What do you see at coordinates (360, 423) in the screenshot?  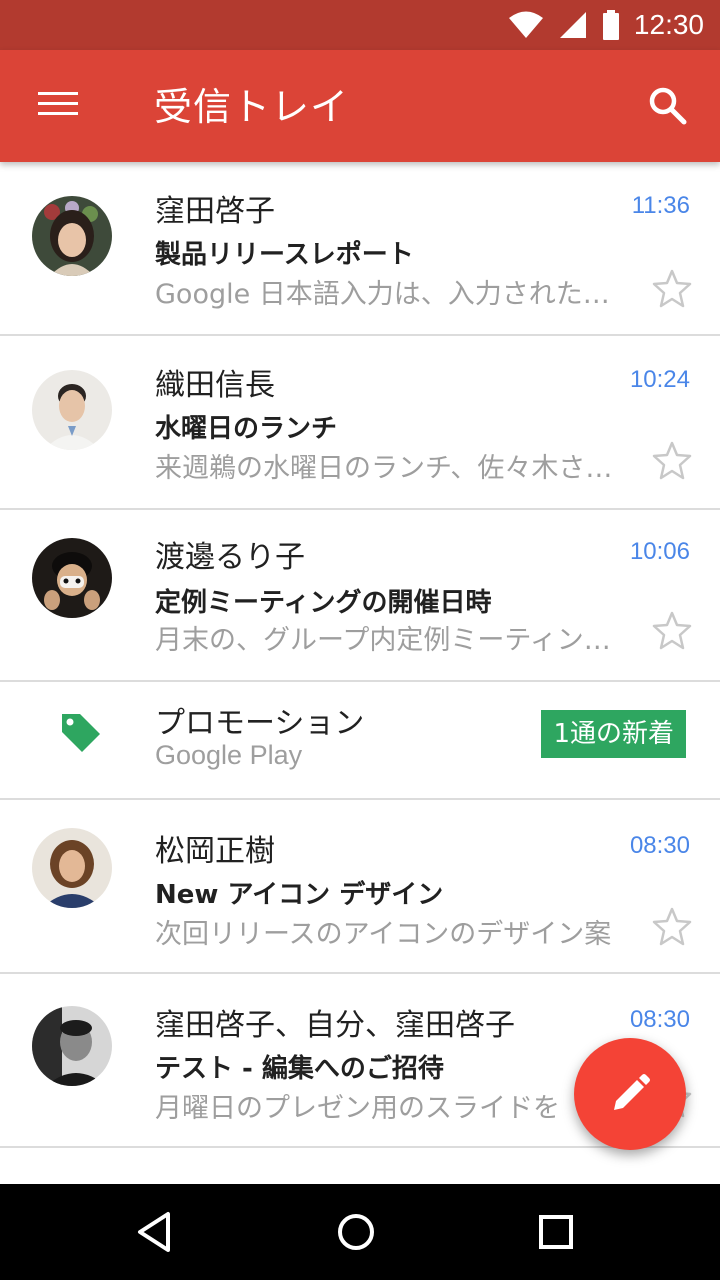 I see `email-row: 織田信長 10:24 水曜日のランチ 来週鵜の水曜日のランチ、佐々木さんも` at bounding box center [360, 423].